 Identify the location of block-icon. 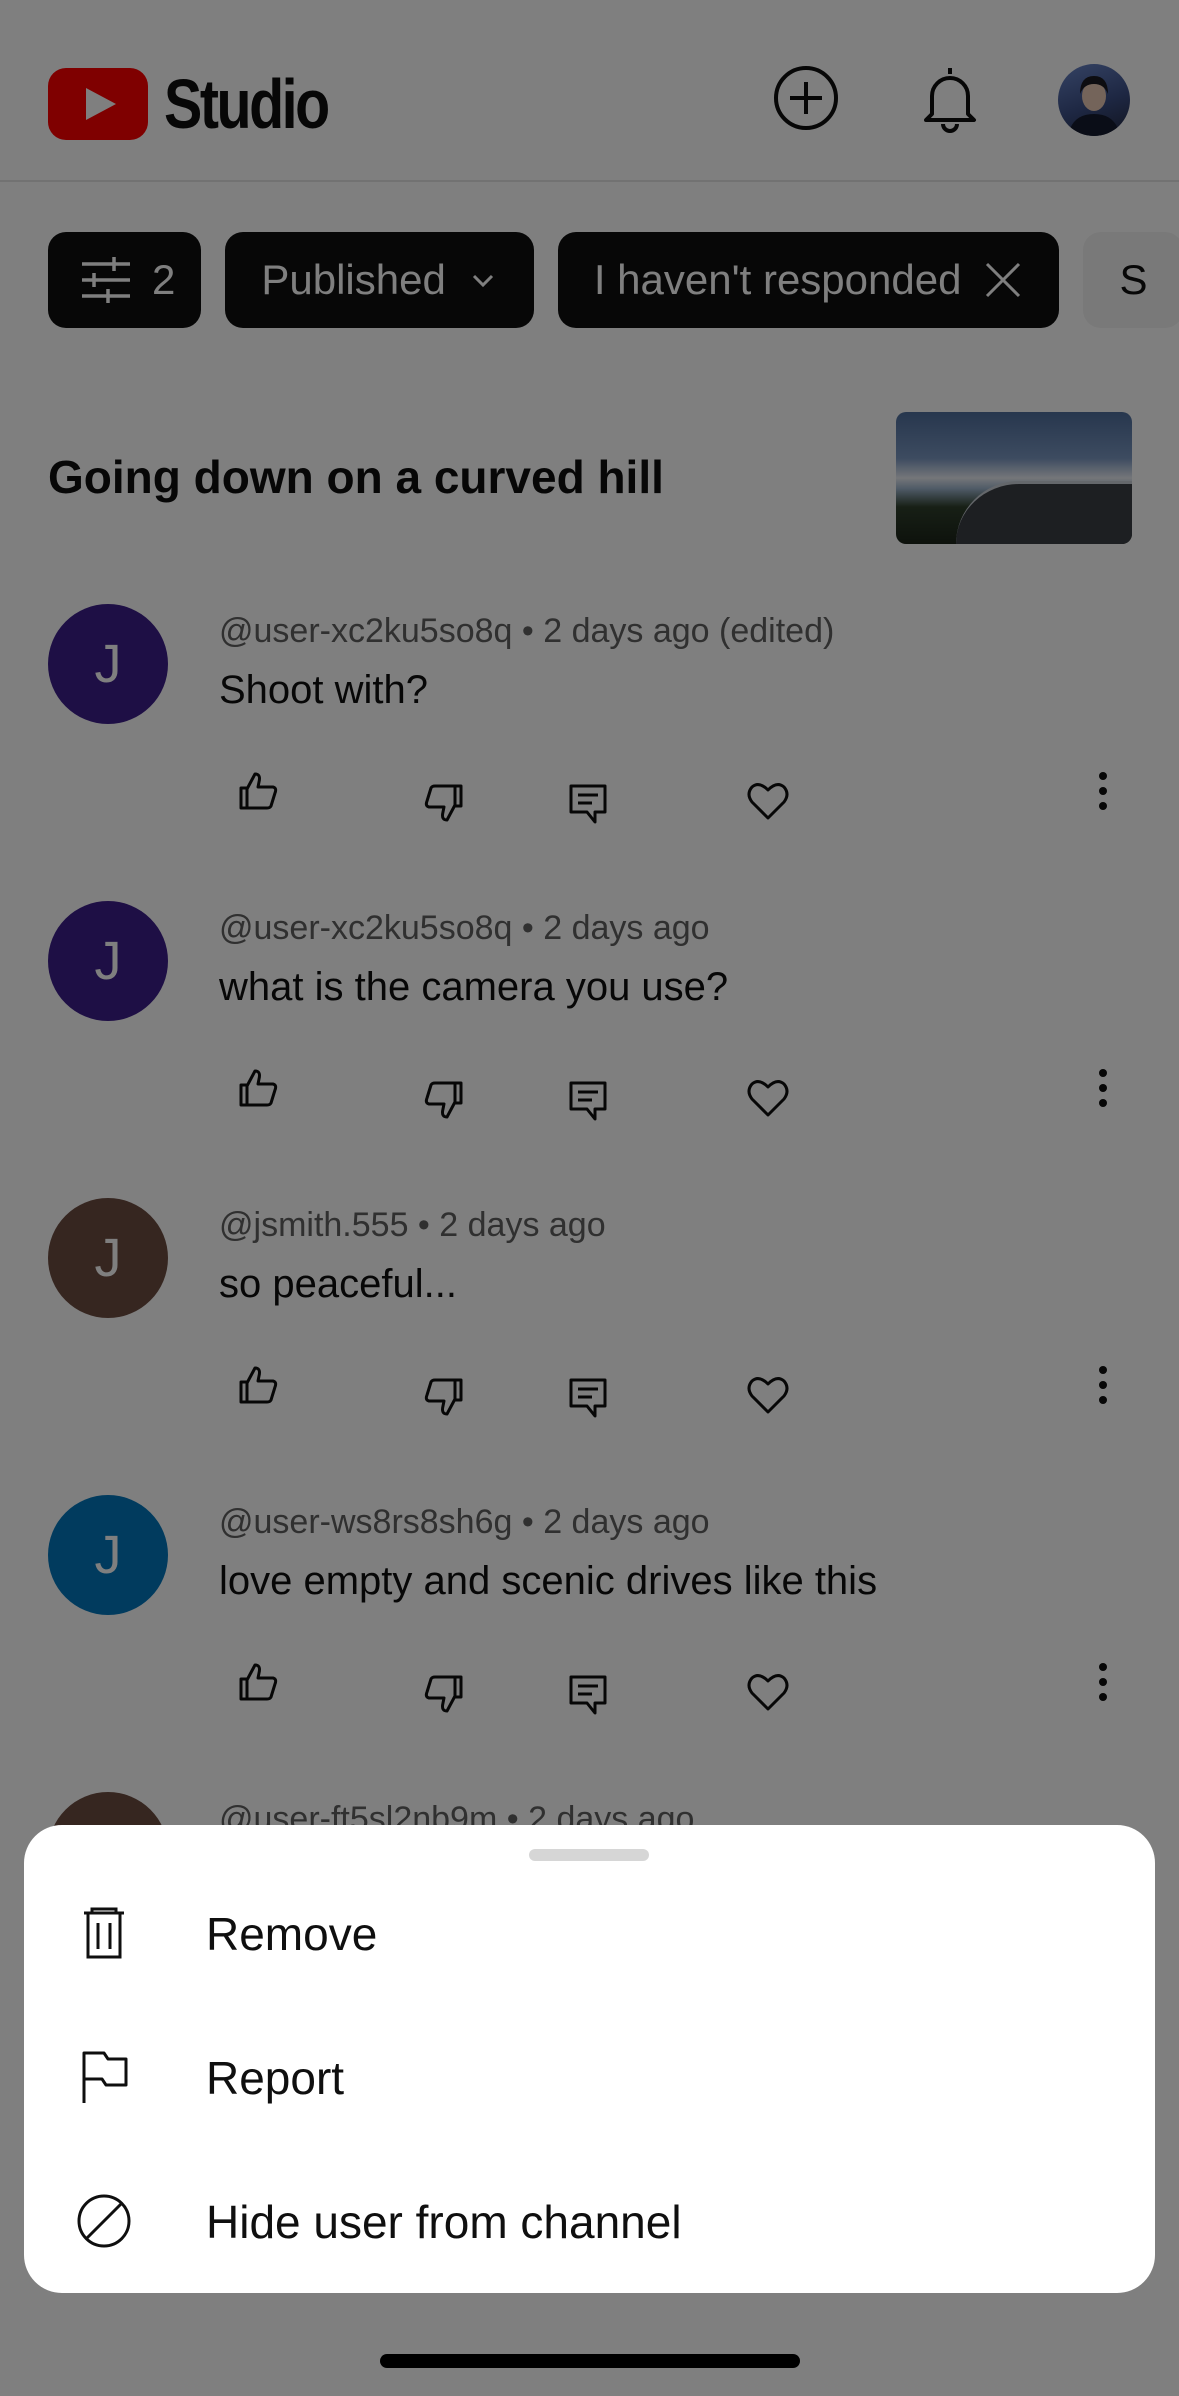
(104, 2221).